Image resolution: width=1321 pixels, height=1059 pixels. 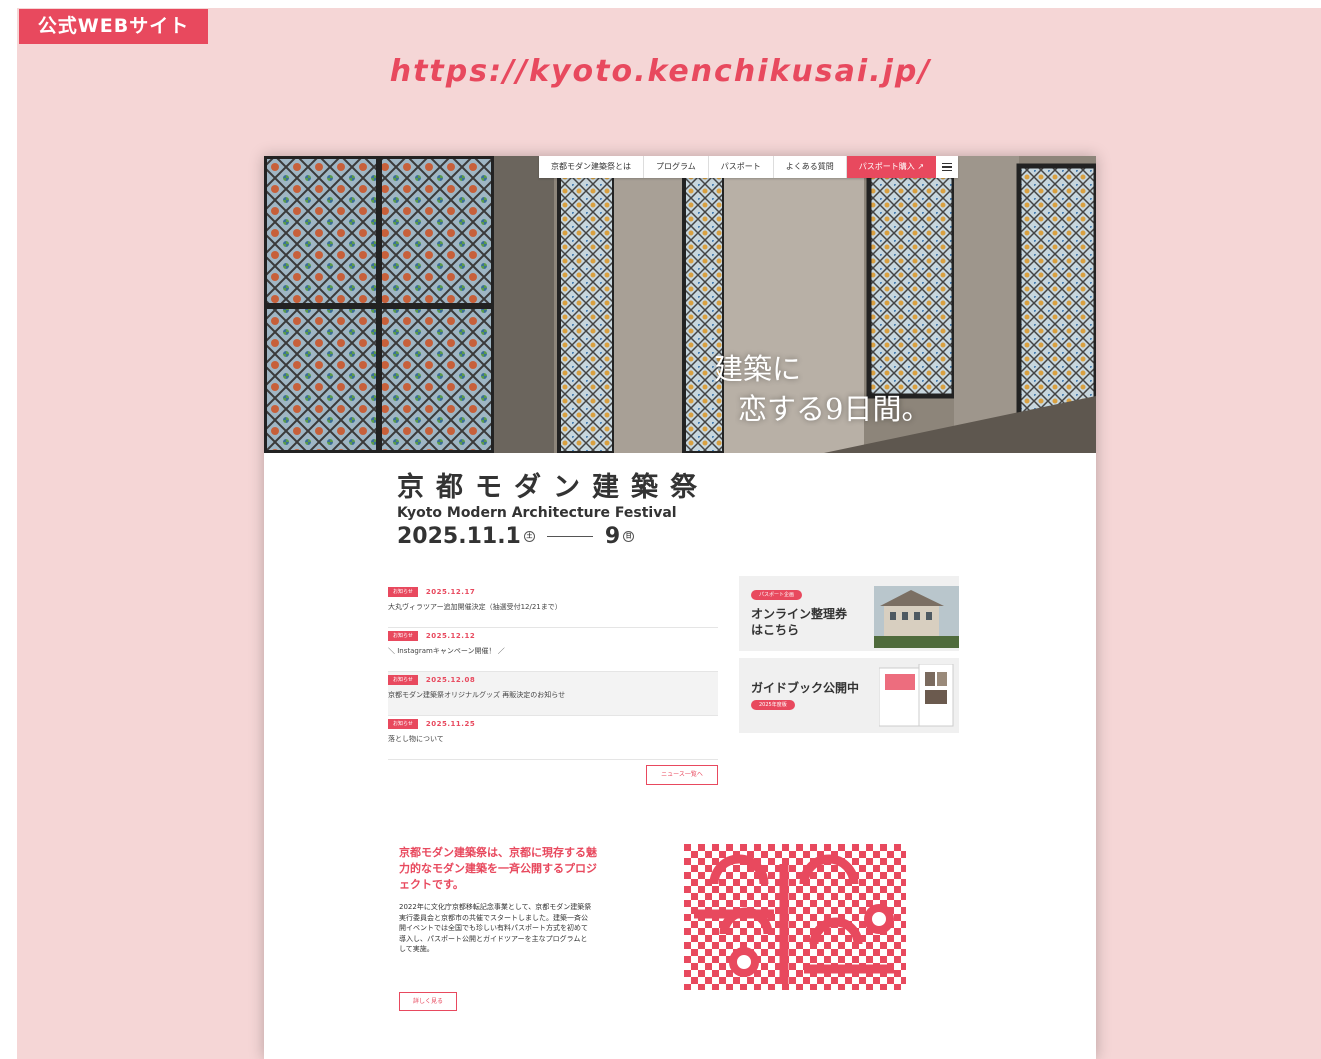 I want to click on news-title: 大丸ヴィラツアー追加開催決定（抽選受付12/21まで）, so click(x=475, y=607).